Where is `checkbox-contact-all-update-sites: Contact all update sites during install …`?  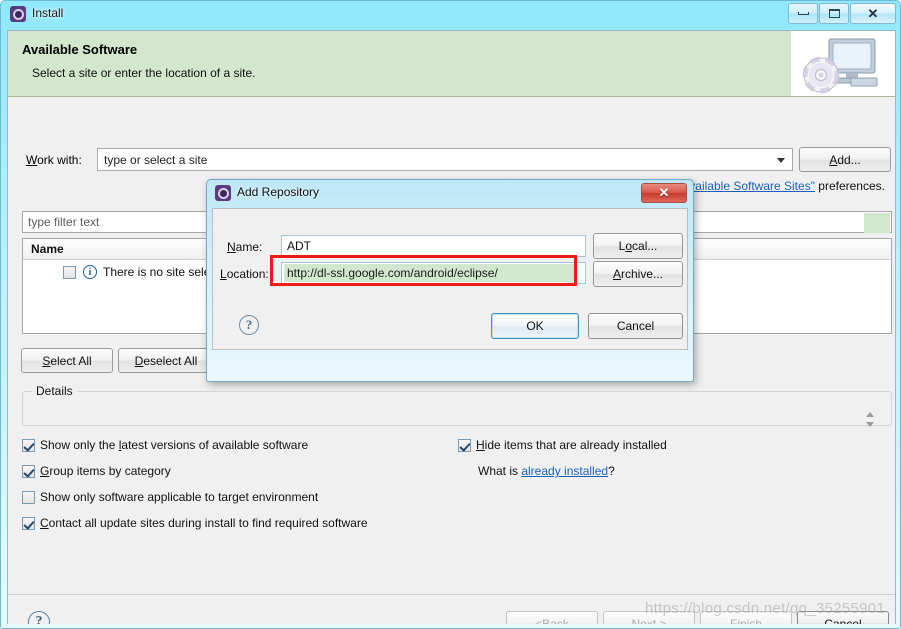 checkbox-contact-all-update-sites: Contact all update sites during install … is located at coordinates (195, 523).